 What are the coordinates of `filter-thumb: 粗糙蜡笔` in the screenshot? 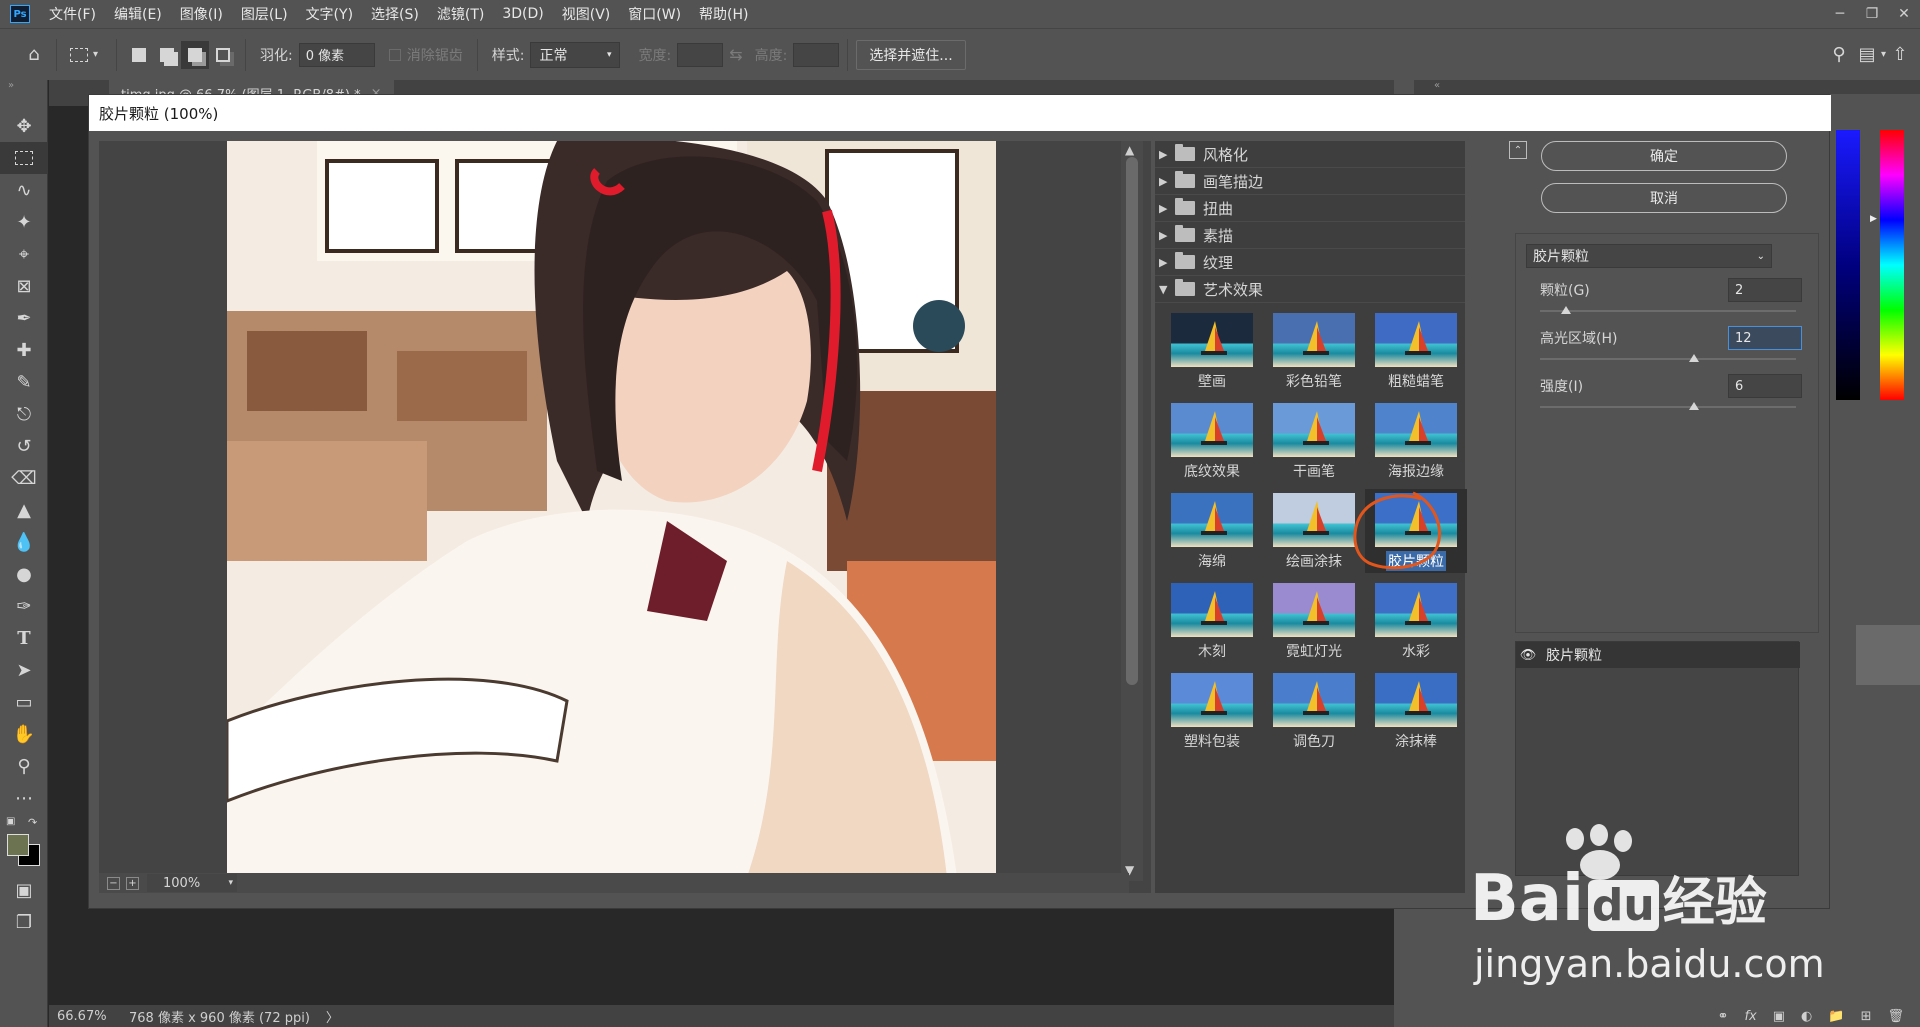 It's located at (1416, 351).